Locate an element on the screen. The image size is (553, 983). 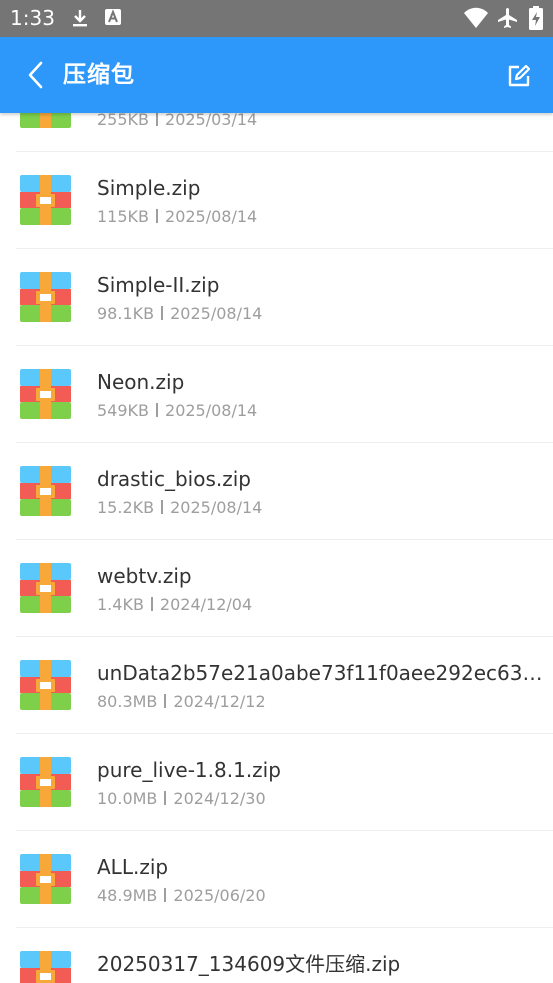
file-list-item: 20250317_134609文件压缩.zip is located at coordinates (284, 955).